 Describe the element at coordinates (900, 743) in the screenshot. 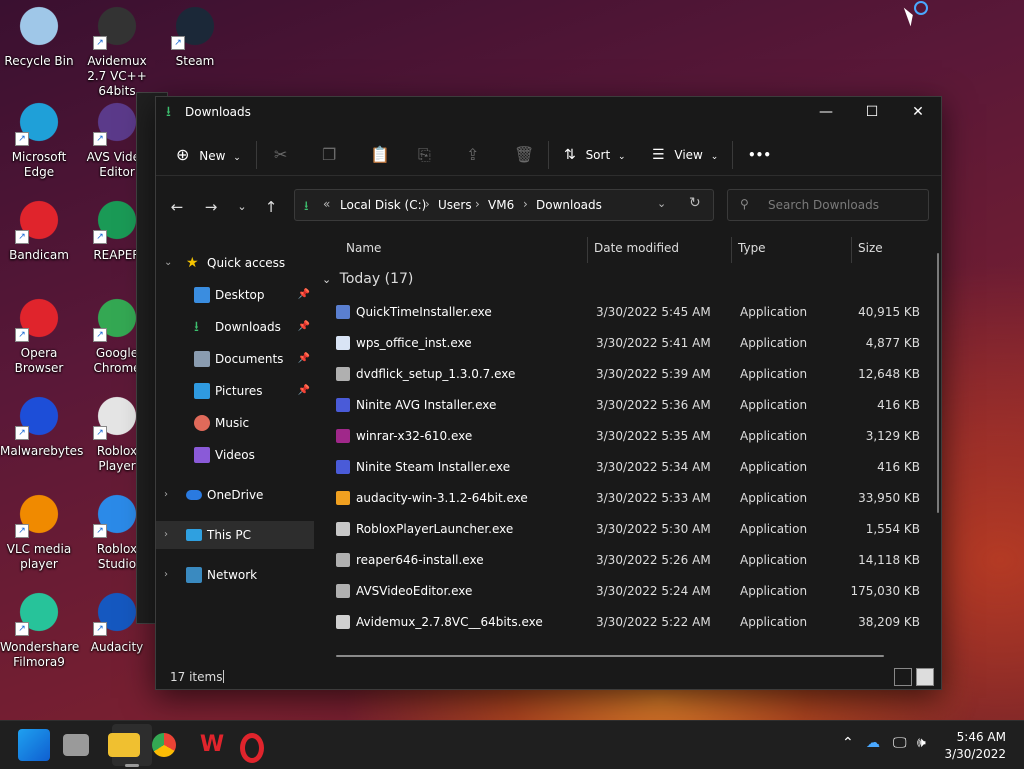

I see `network-tray-icon: 🖵` at that location.